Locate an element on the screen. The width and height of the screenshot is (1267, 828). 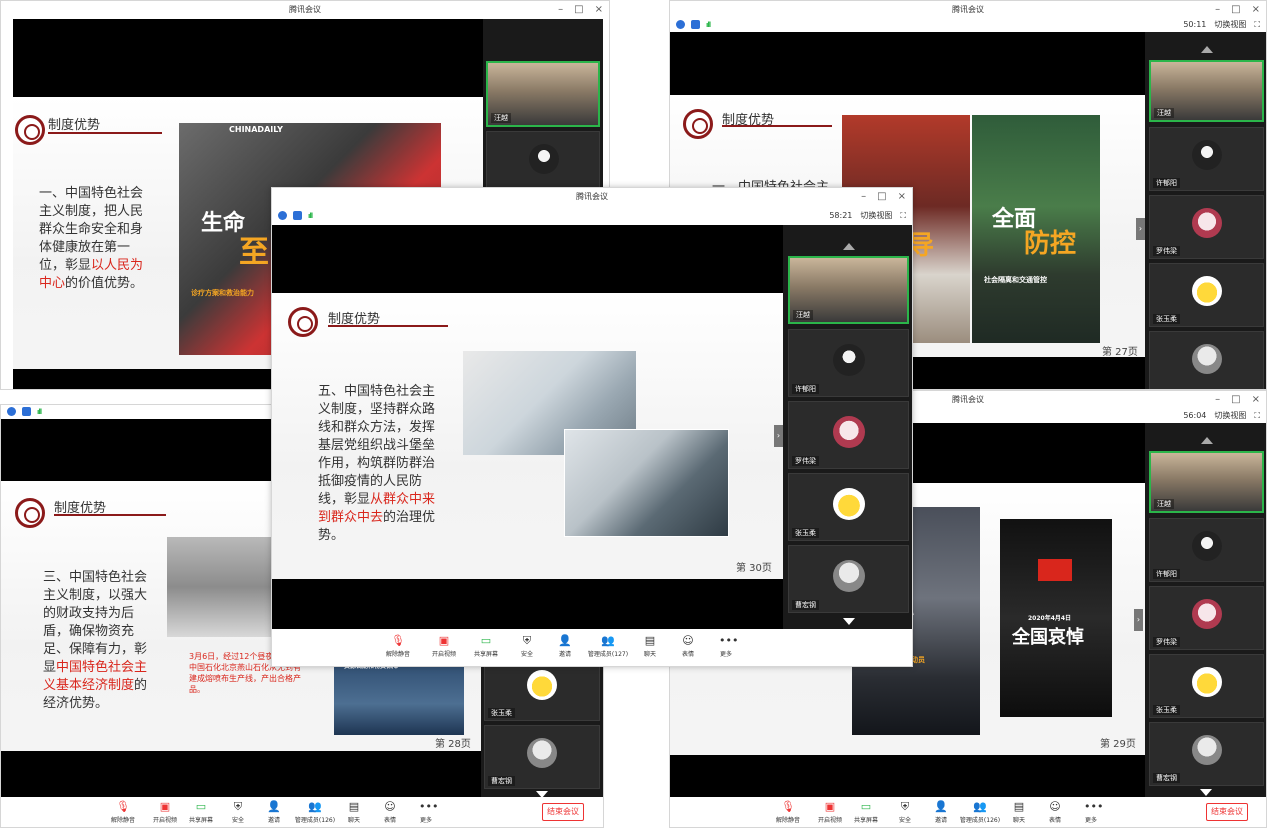
title-underline is located at coordinates (105, 133).